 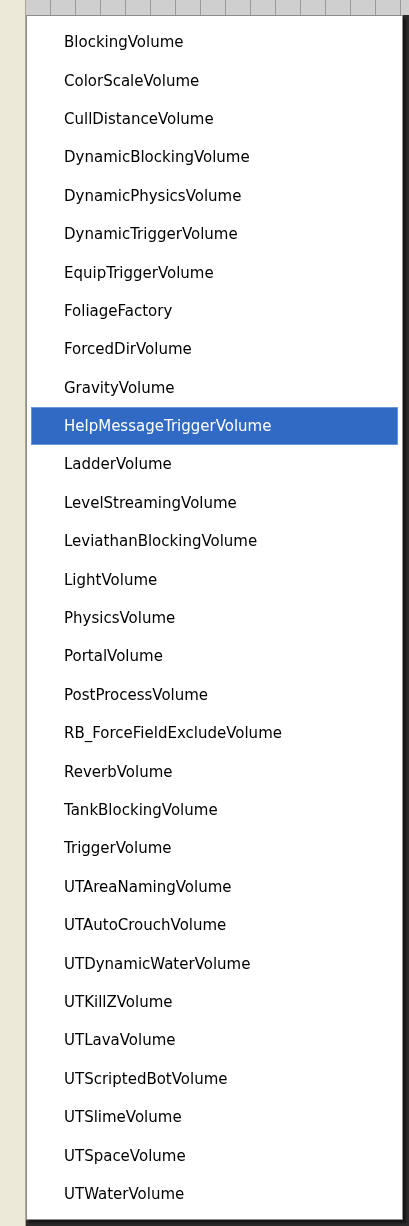 I want to click on menu-item: UTWaterVolume, so click(x=214, y=1194).